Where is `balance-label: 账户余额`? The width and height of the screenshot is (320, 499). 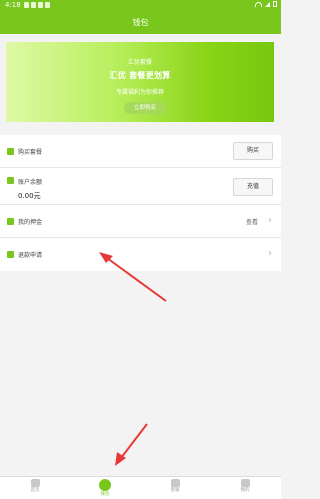
balance-label: 账户余额 is located at coordinates (30, 182).